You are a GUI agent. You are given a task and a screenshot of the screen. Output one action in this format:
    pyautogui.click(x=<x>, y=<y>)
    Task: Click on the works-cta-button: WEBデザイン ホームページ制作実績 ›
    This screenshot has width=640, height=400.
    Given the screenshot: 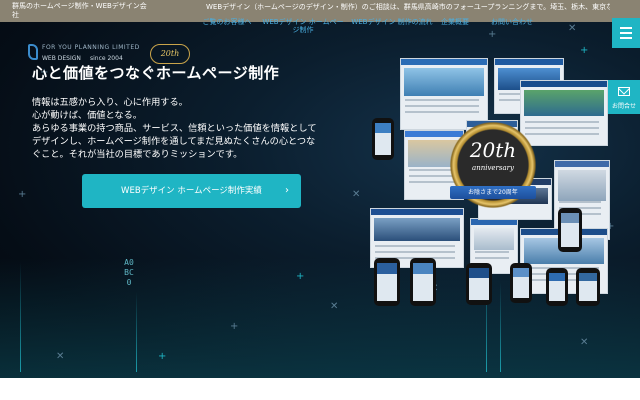 What is the action you would take?
    pyautogui.click(x=191, y=191)
    